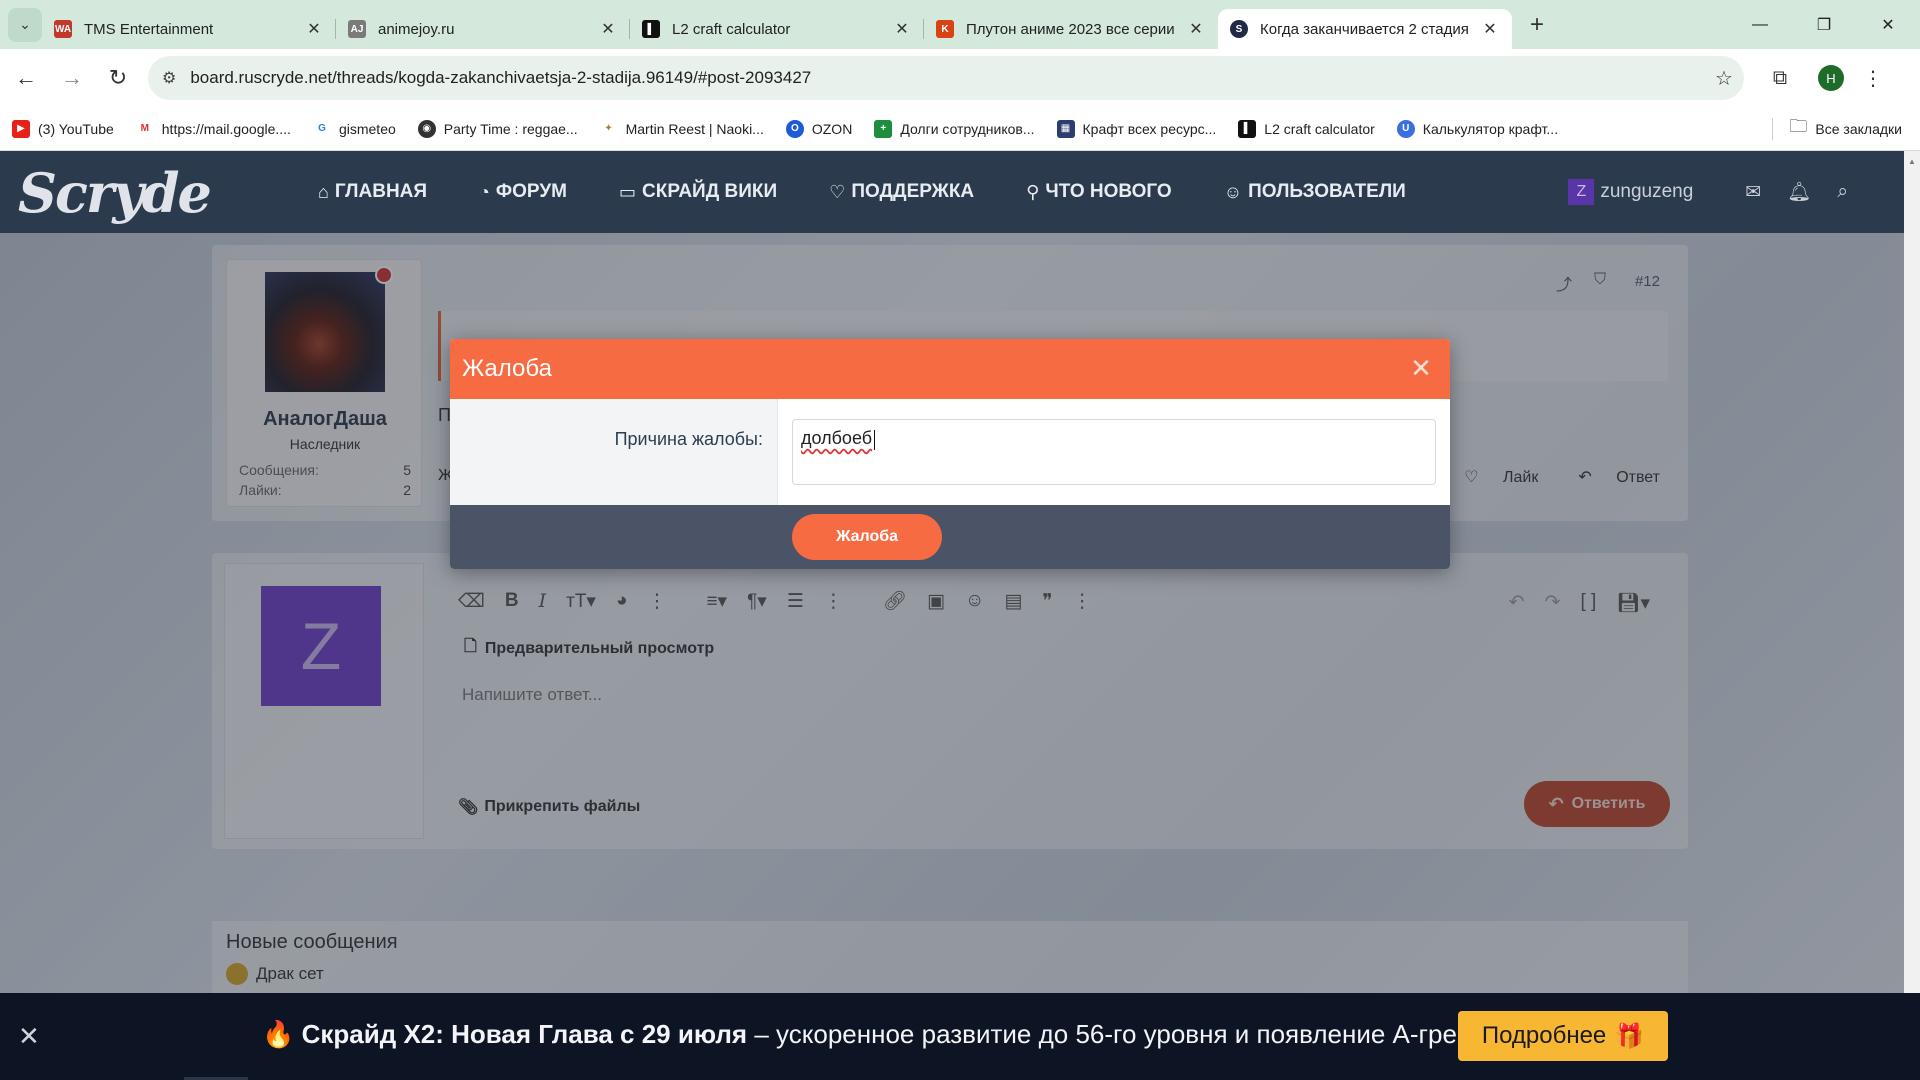 The image size is (1920, 1080). I want to click on nav-home: ⌂ ГЛАВНАЯ, so click(372, 192).